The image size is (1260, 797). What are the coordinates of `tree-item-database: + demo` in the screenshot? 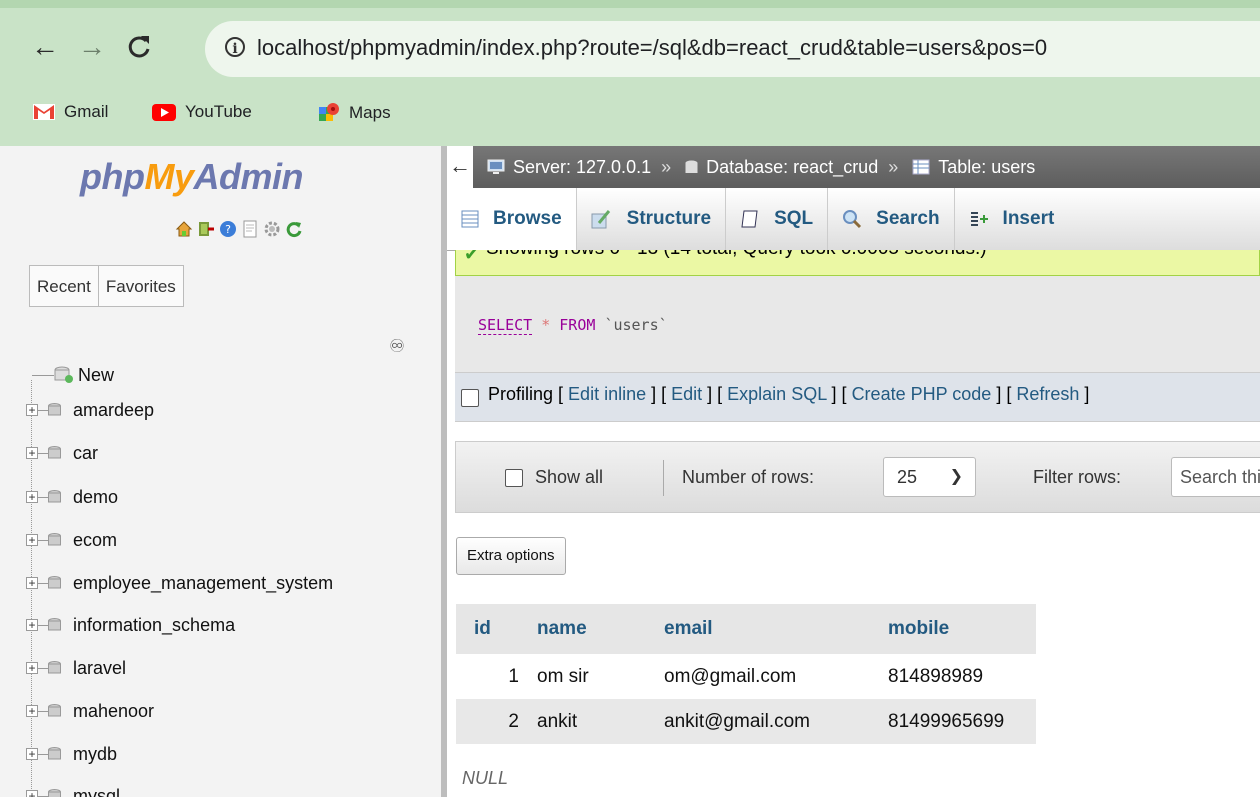 It's located at (72, 497).